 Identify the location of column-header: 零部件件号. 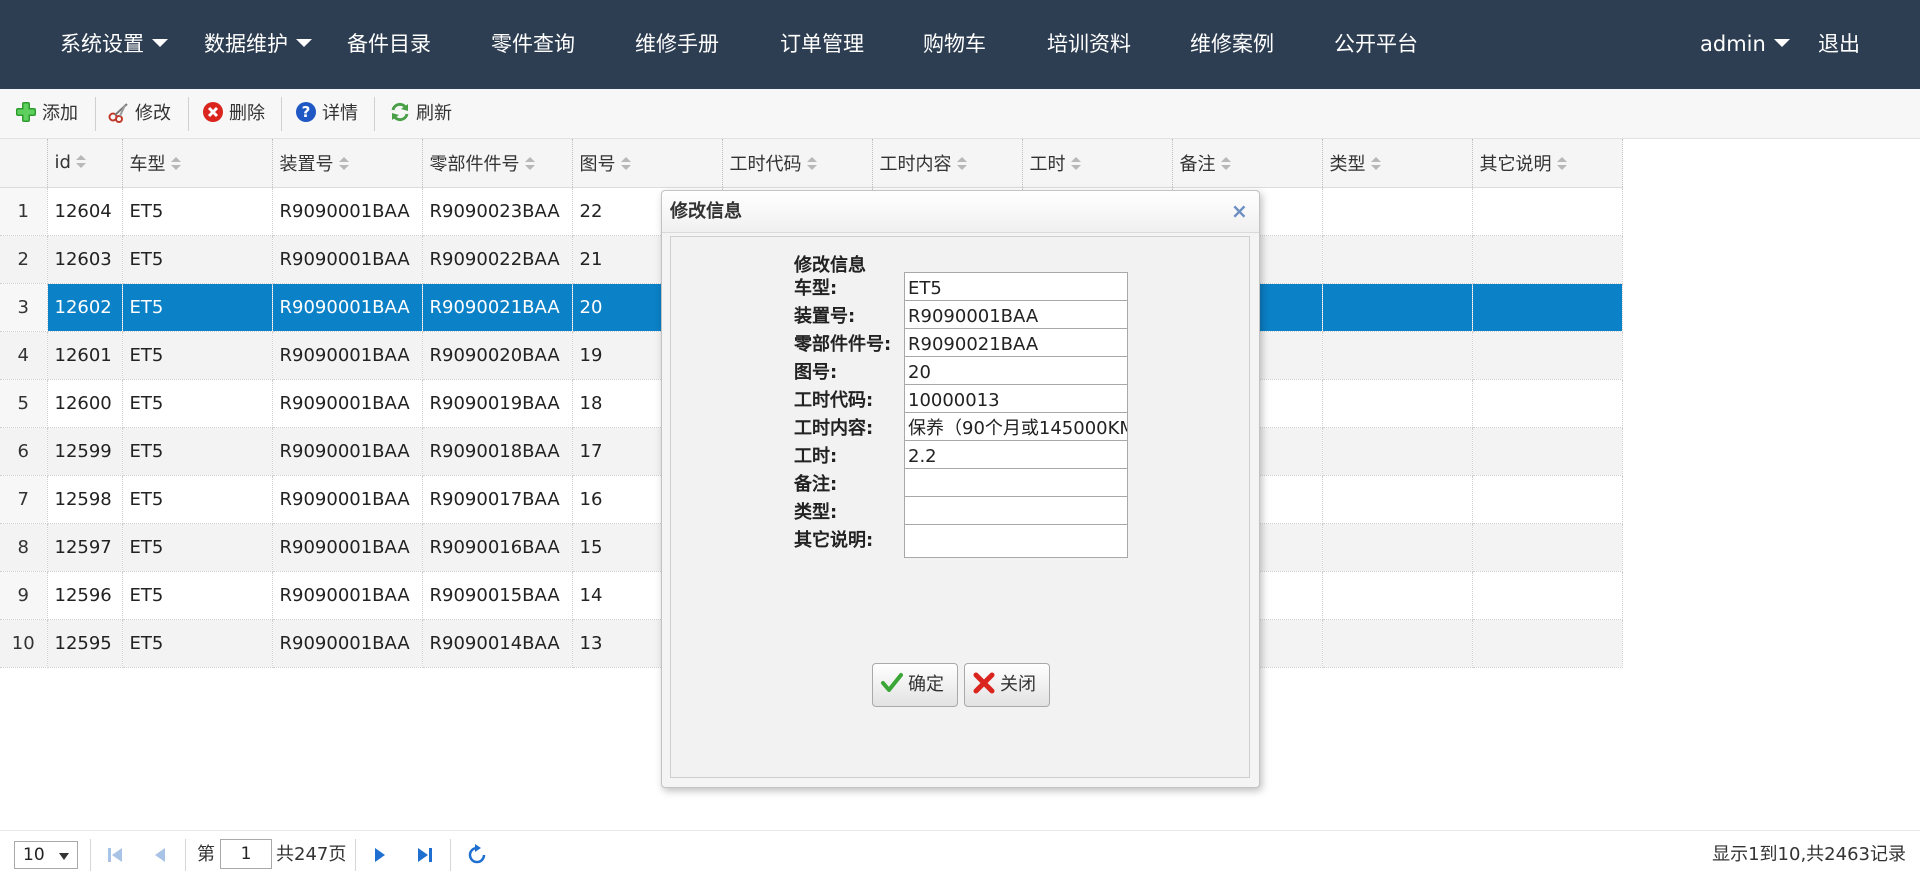
(497, 163).